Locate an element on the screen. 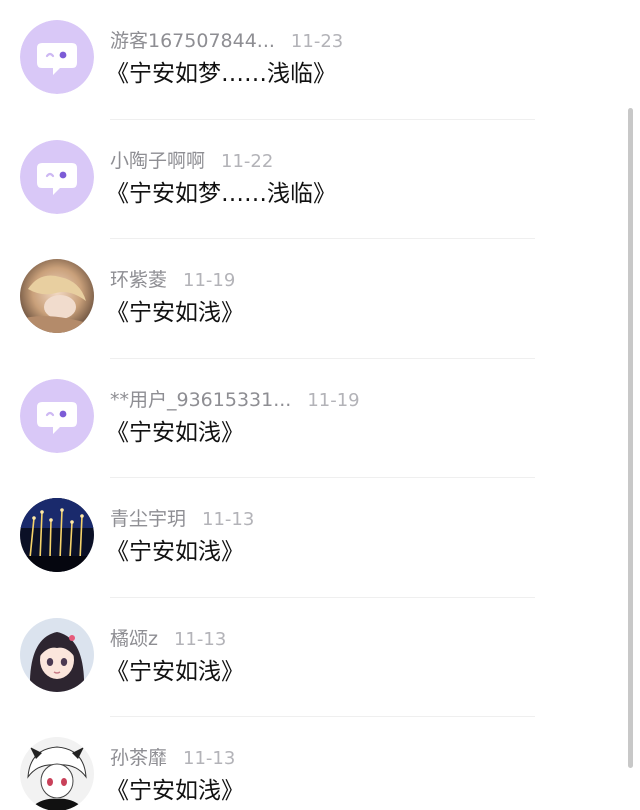 The image size is (640, 810). photo-bw-anime-avatar-icon is located at coordinates (57, 773).